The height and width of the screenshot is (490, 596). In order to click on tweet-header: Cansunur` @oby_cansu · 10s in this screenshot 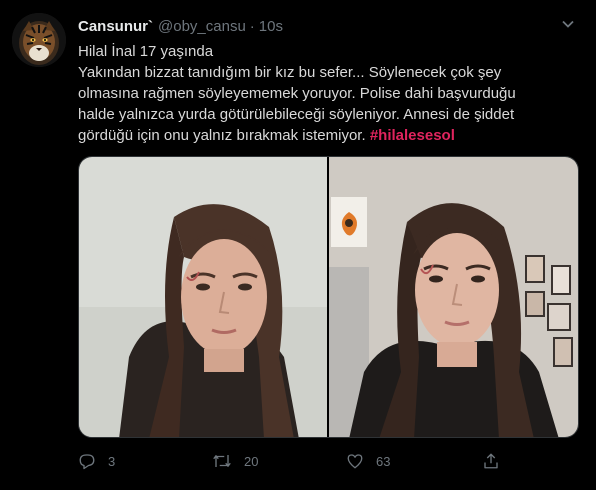, I will do `click(180, 26)`.